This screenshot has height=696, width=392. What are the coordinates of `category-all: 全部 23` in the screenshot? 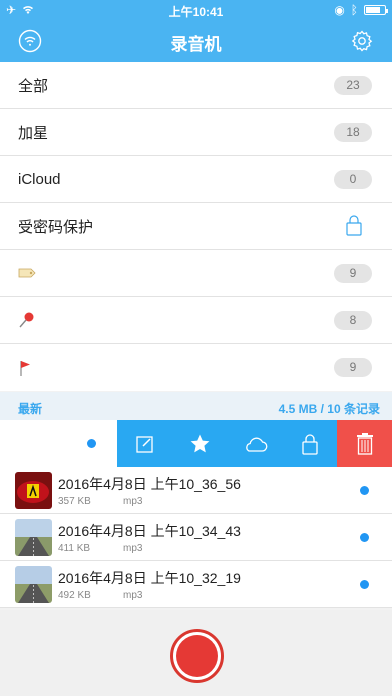 It's located at (196, 85).